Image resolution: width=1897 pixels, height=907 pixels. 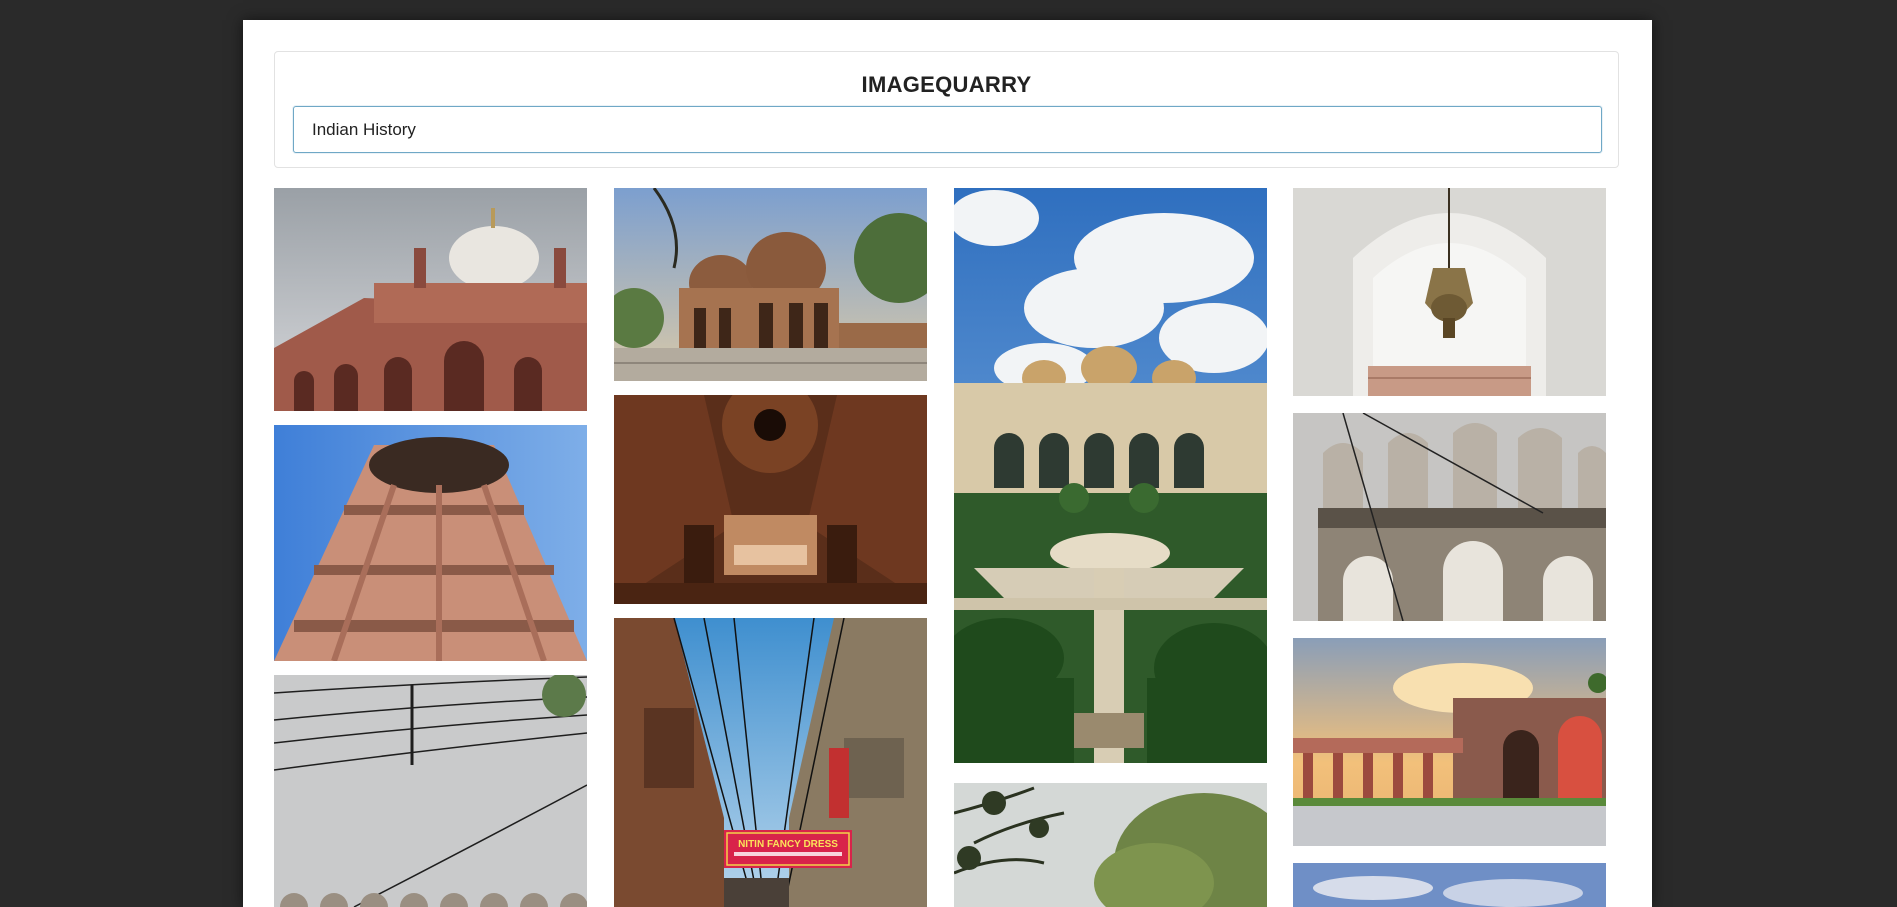 I want to click on fort-battlement-image, so click(x=1449, y=517).